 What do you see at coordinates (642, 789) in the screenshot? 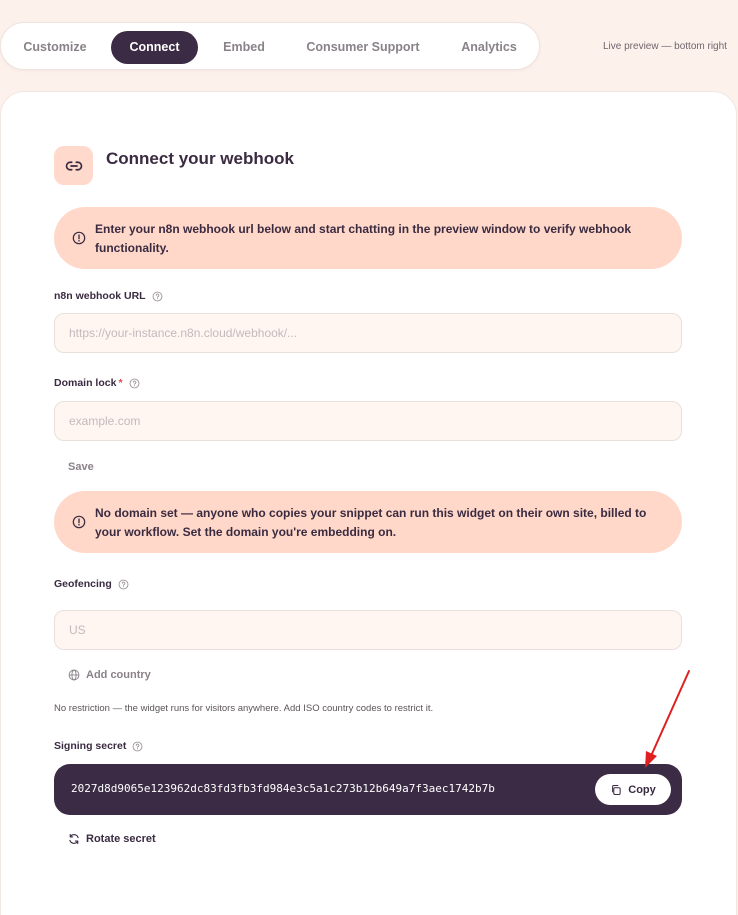
I see `copy-label: Copy` at bounding box center [642, 789].